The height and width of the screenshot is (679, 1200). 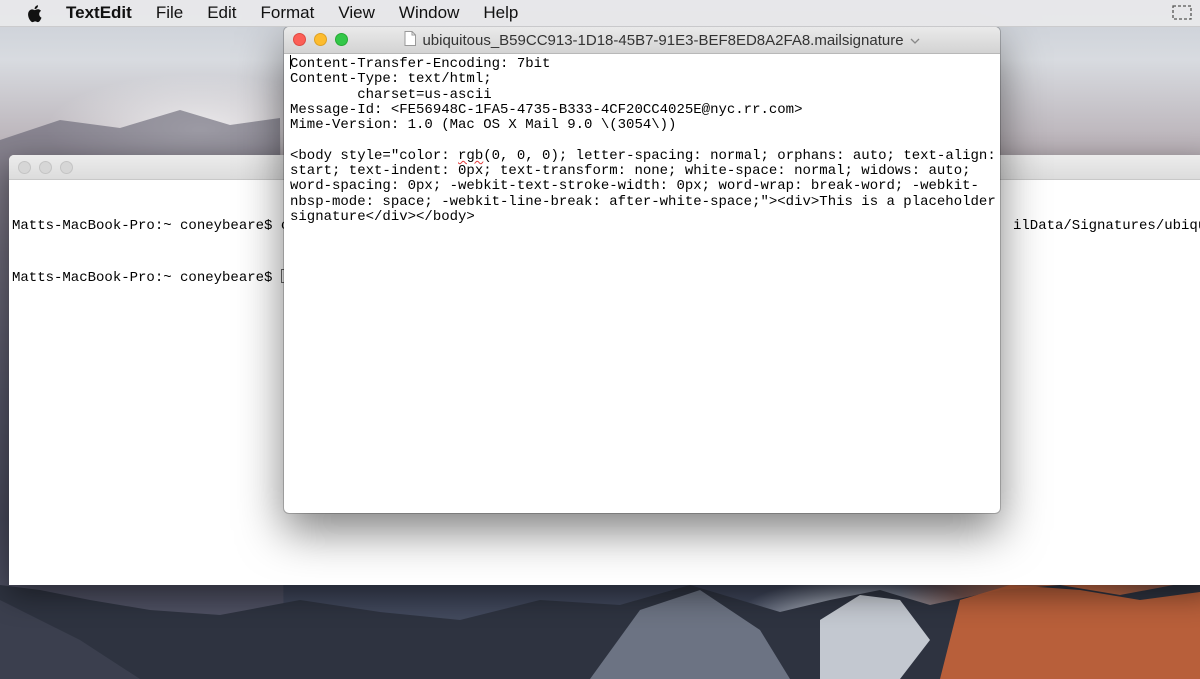 What do you see at coordinates (645, 63) in the screenshot?
I see `document-line: Content-Transfer-Encoding: 7bit` at bounding box center [645, 63].